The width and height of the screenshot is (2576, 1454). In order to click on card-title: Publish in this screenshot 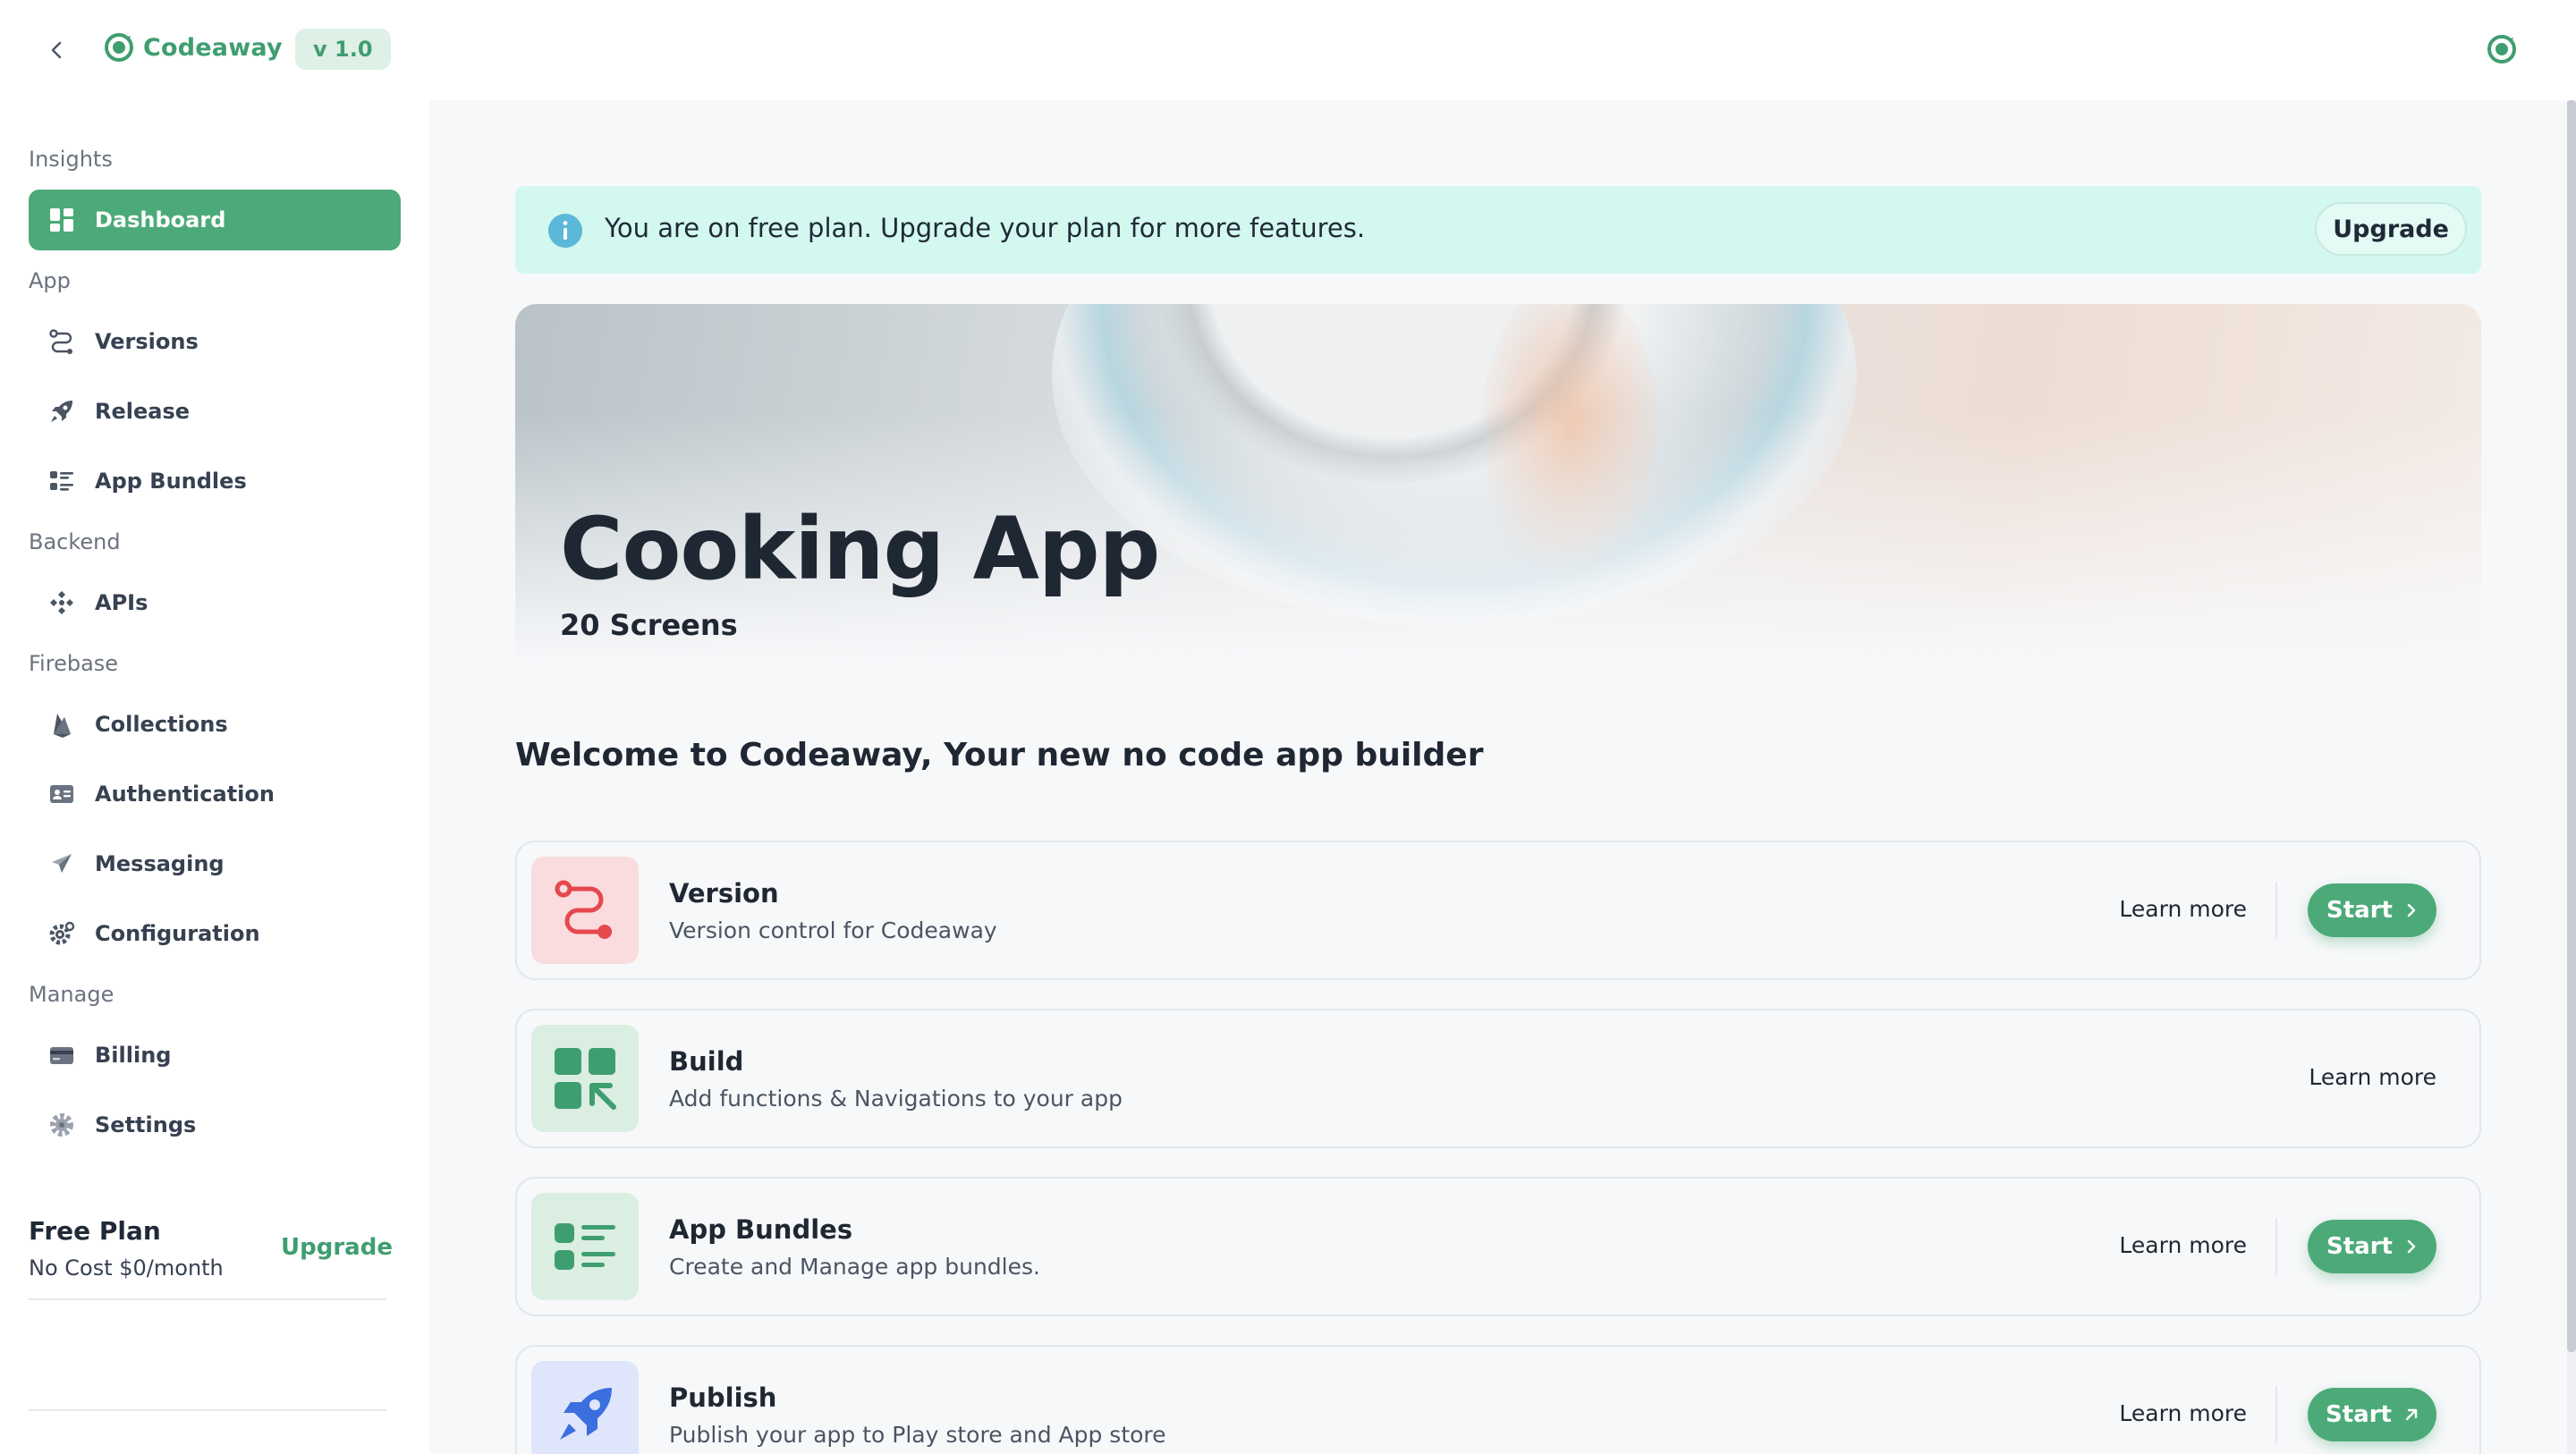, I will do `click(723, 1398)`.